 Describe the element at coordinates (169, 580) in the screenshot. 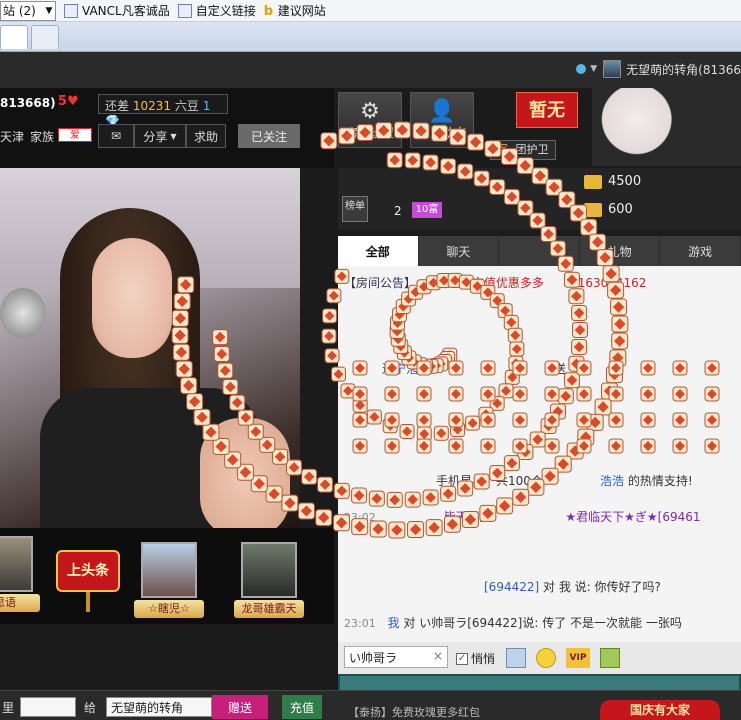

I see `top-fan-2: ☆瞎児☆` at that location.